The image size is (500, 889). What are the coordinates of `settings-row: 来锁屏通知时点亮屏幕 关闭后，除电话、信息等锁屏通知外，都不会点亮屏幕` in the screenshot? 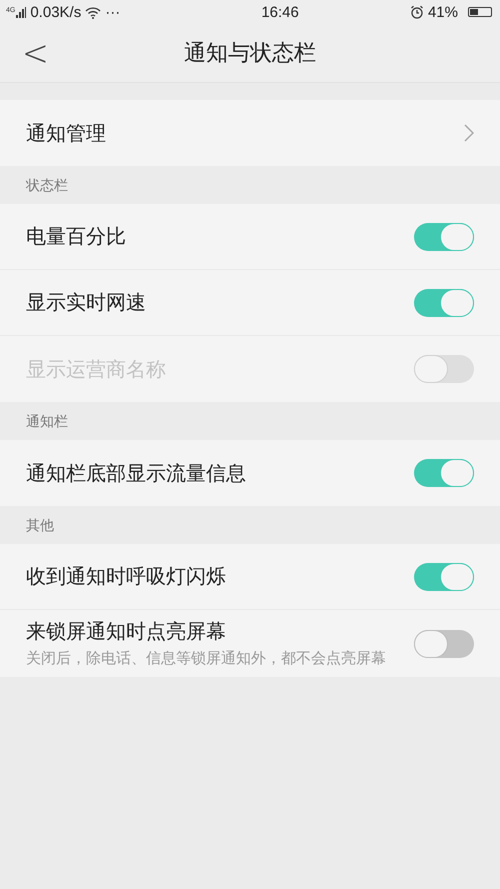 It's located at (250, 643).